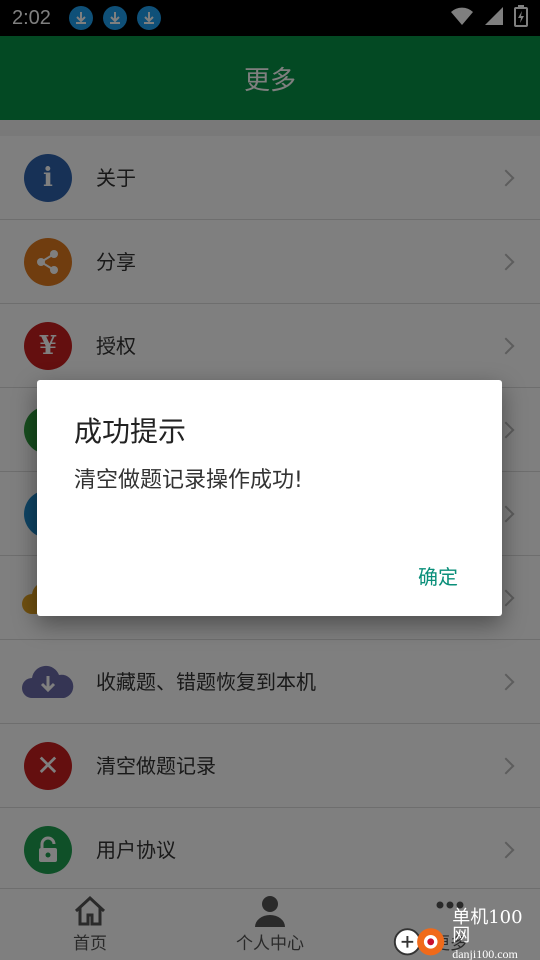  I want to click on dialog-message: 清空做题记录操作成功!, so click(188, 480).